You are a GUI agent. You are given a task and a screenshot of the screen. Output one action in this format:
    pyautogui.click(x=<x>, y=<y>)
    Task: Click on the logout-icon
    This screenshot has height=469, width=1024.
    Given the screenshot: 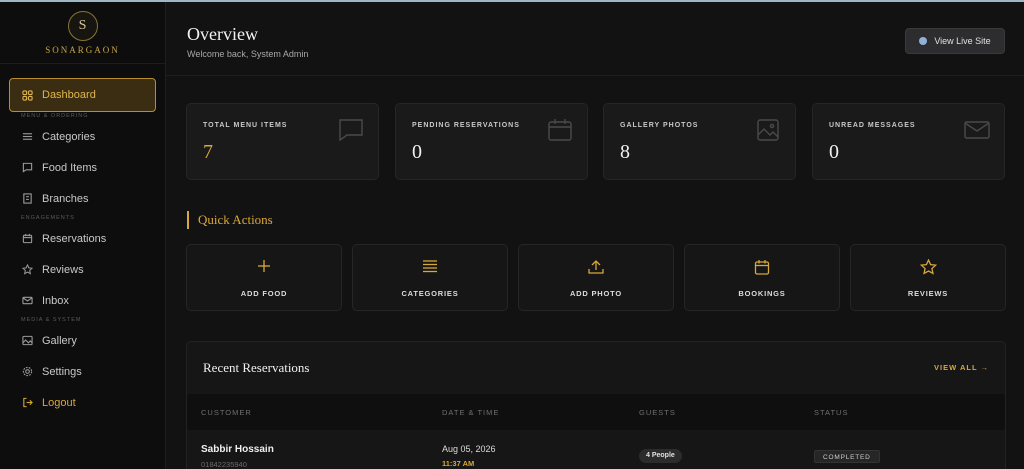 What is the action you would take?
    pyautogui.click(x=27, y=403)
    